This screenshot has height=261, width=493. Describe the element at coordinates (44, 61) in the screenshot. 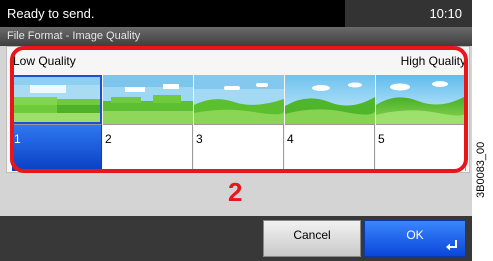

I see `low-quality-label: Low Quality` at that location.